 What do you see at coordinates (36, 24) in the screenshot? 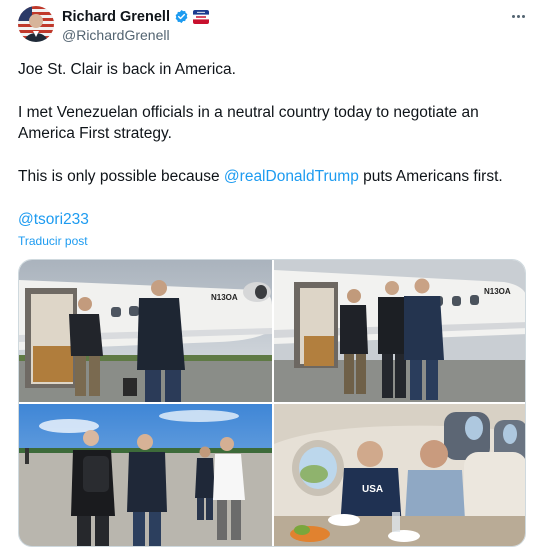
I see `avatar` at bounding box center [36, 24].